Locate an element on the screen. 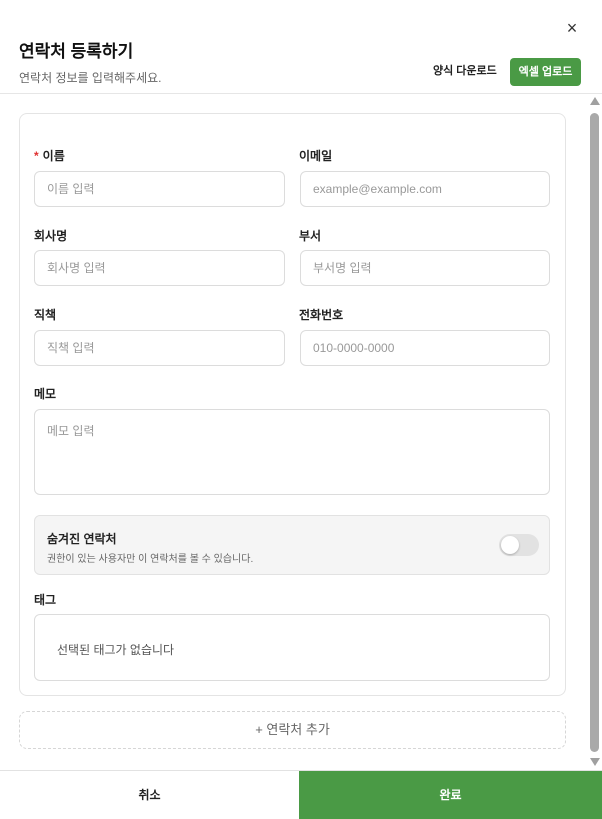 The width and height of the screenshot is (602, 819). phone-label: 전화번호 is located at coordinates (321, 315).